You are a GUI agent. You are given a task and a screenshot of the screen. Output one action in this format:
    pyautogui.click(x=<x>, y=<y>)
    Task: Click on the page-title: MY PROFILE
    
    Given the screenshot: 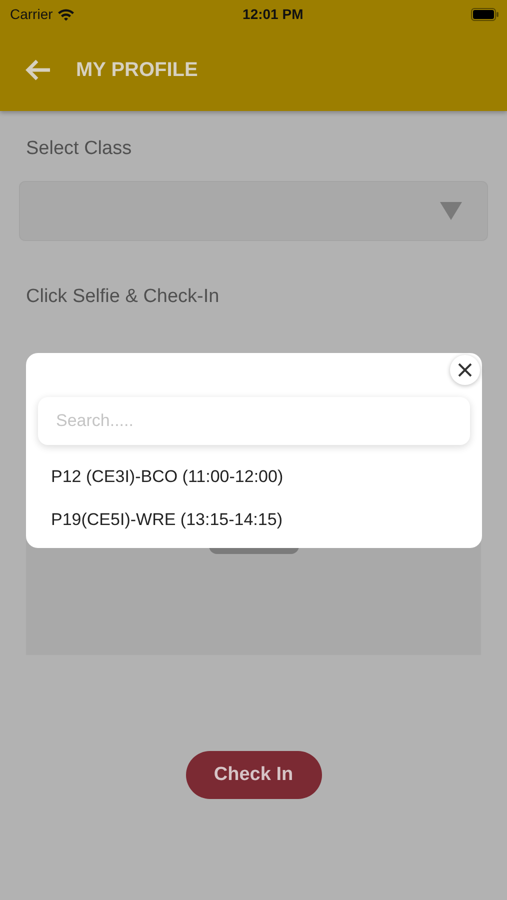 What is the action you would take?
    pyautogui.click(x=137, y=70)
    